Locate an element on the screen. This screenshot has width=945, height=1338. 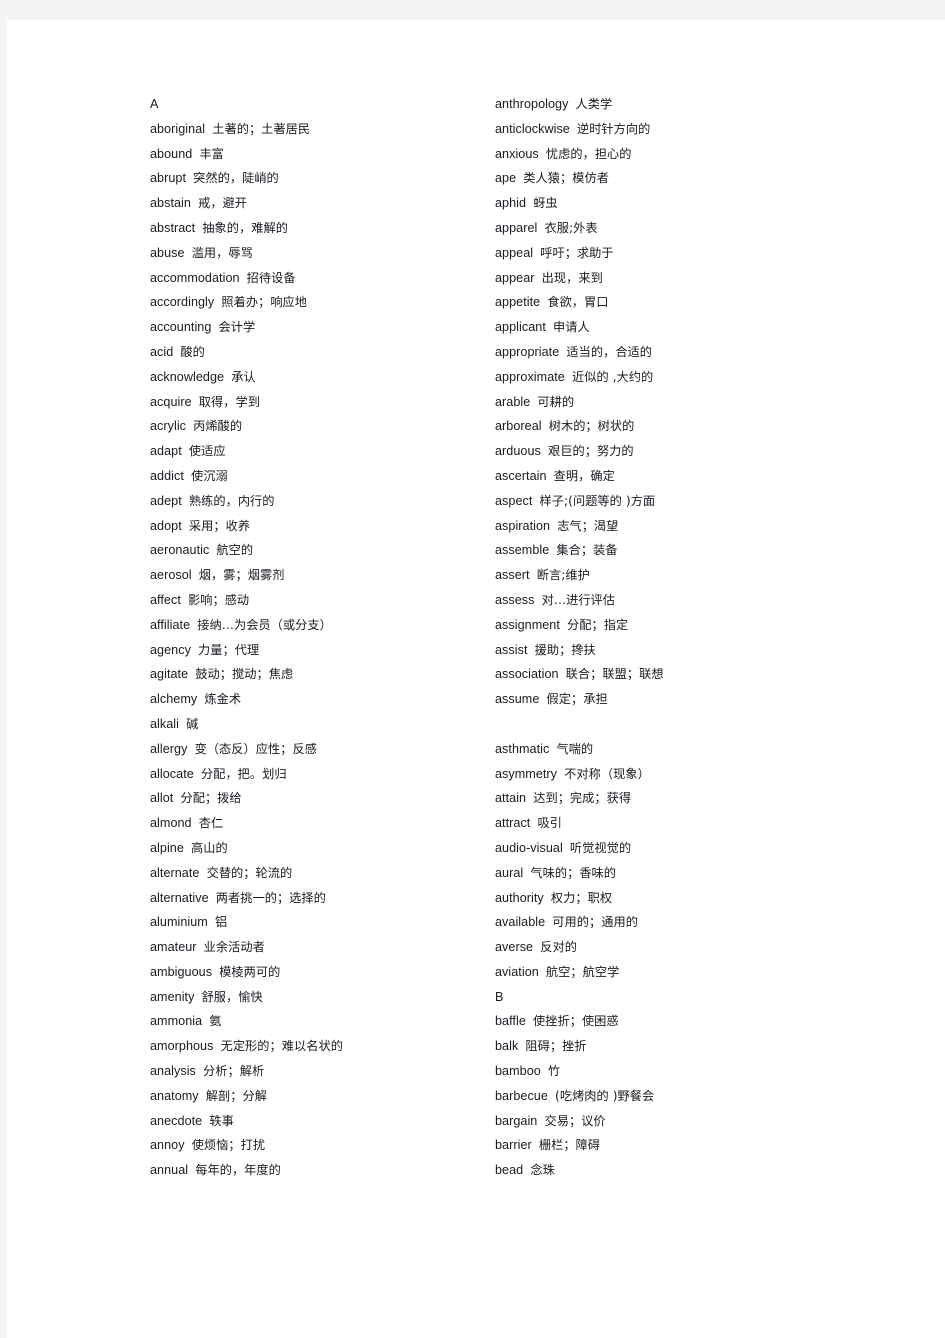
entry-gloss: 集合；装备 is located at coordinates (587, 550).